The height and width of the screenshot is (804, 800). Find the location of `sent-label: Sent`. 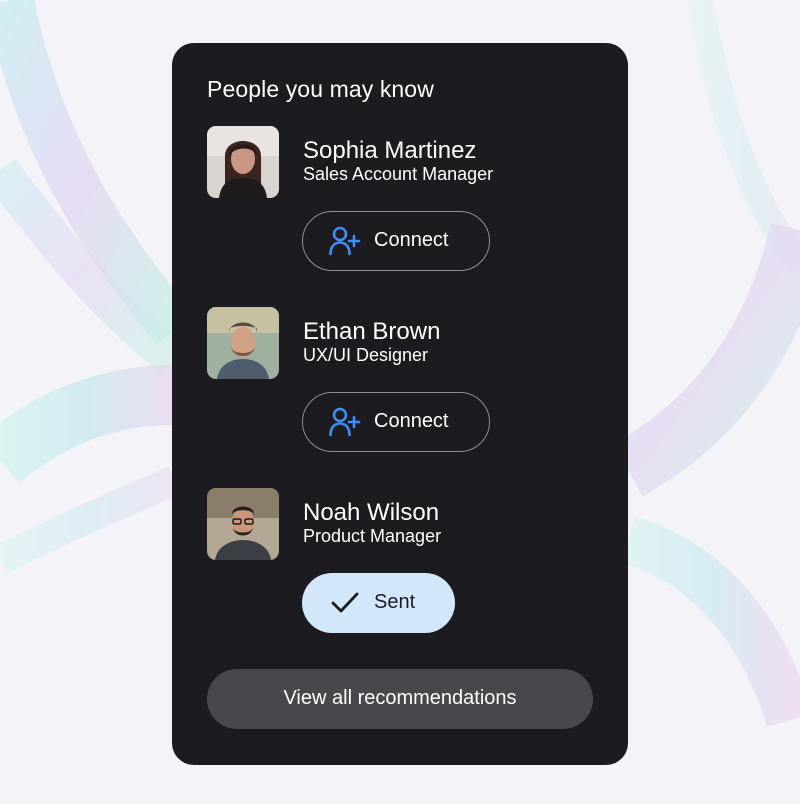

sent-label: Sent is located at coordinates (395, 602).